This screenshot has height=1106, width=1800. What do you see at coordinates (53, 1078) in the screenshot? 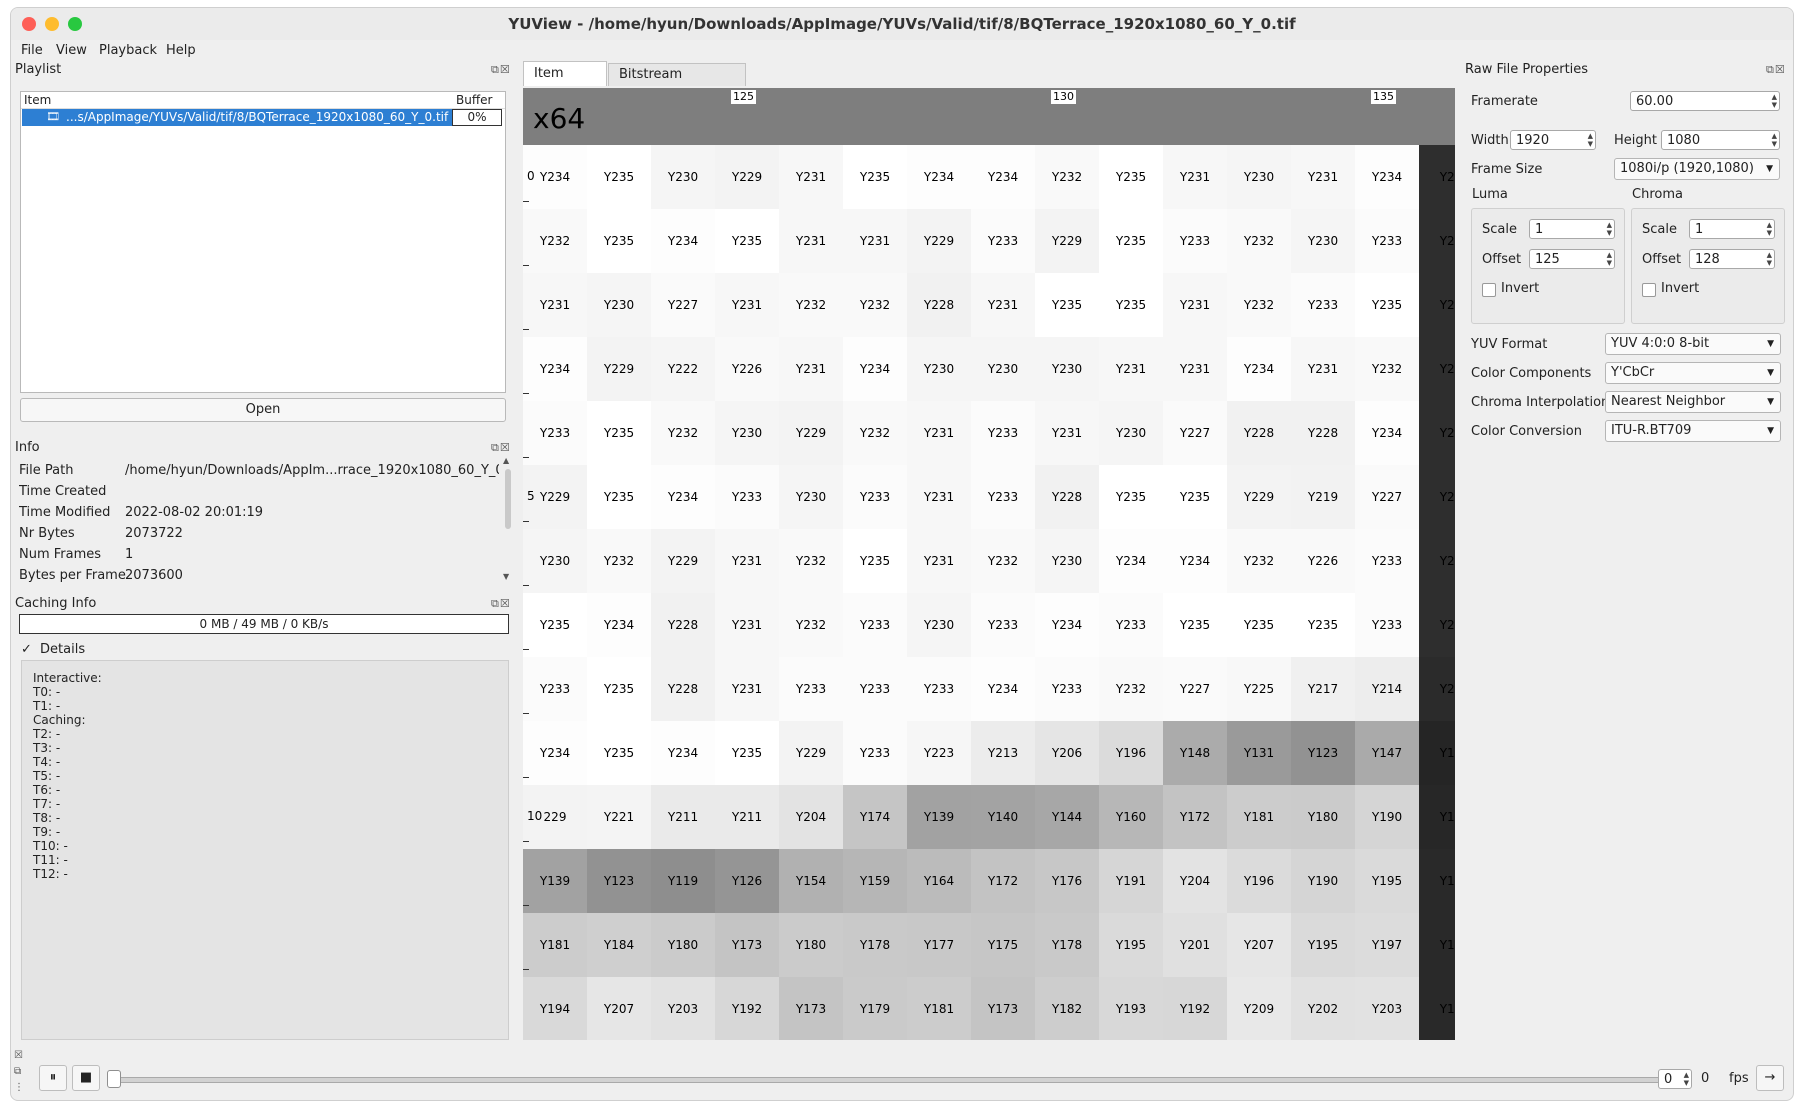
I see `pause-button: ⏸` at bounding box center [53, 1078].